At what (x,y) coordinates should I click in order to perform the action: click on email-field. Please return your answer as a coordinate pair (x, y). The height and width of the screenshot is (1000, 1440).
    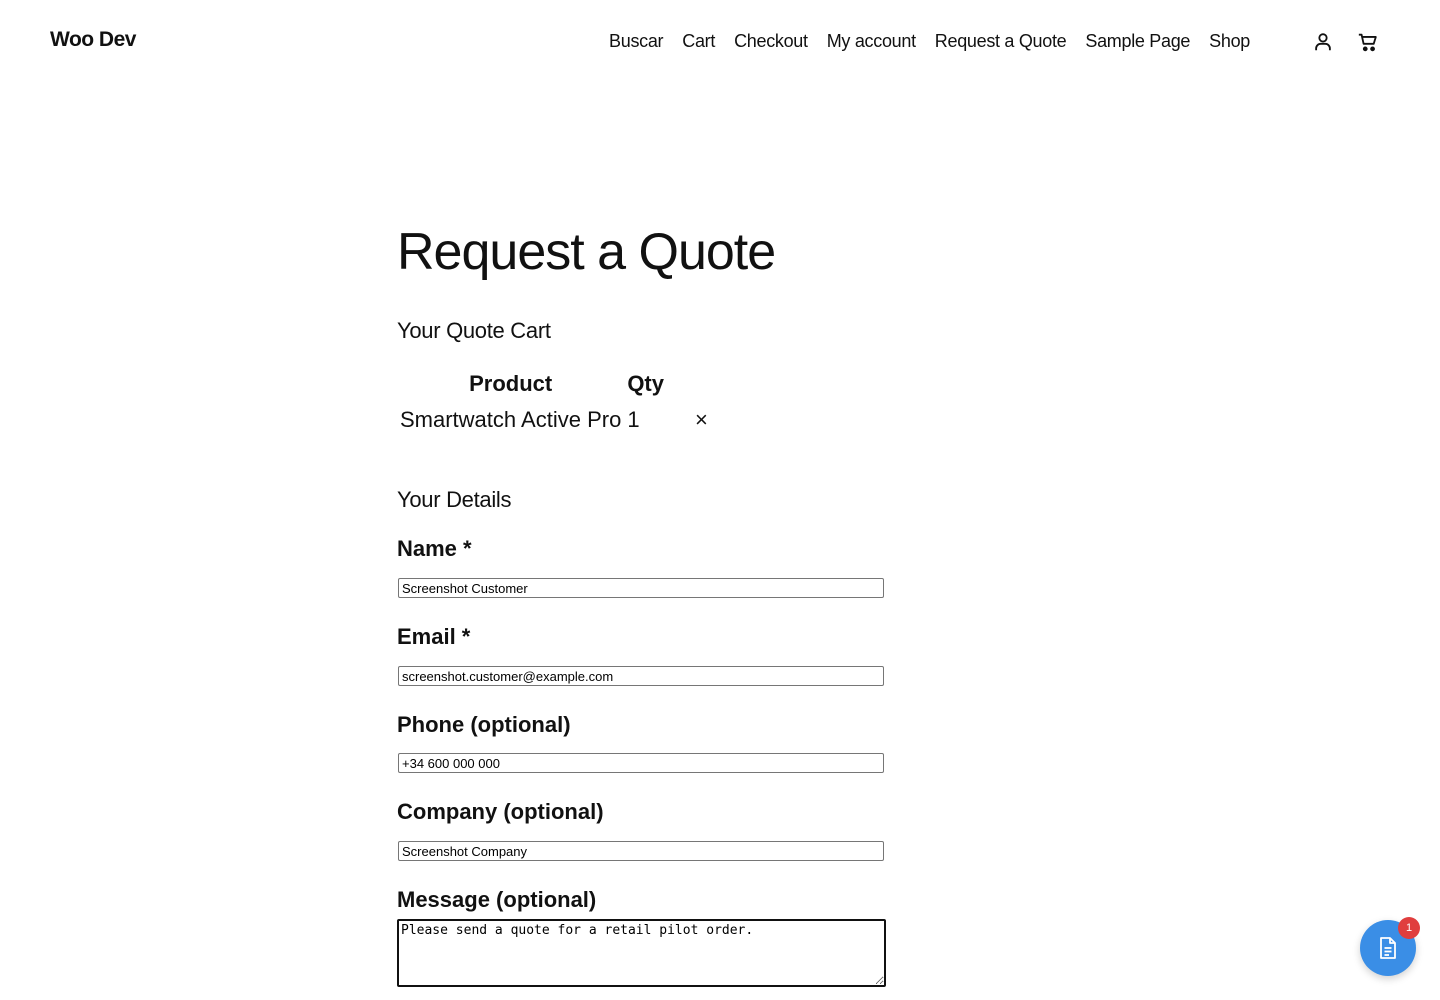
    Looking at the image, I should click on (641, 676).